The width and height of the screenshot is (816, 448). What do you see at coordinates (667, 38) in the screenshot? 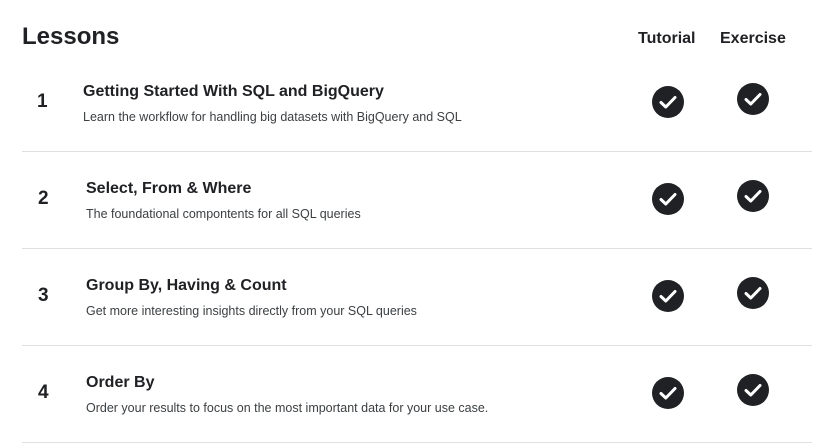
I see `tutorial-column-header: Tutorial` at bounding box center [667, 38].